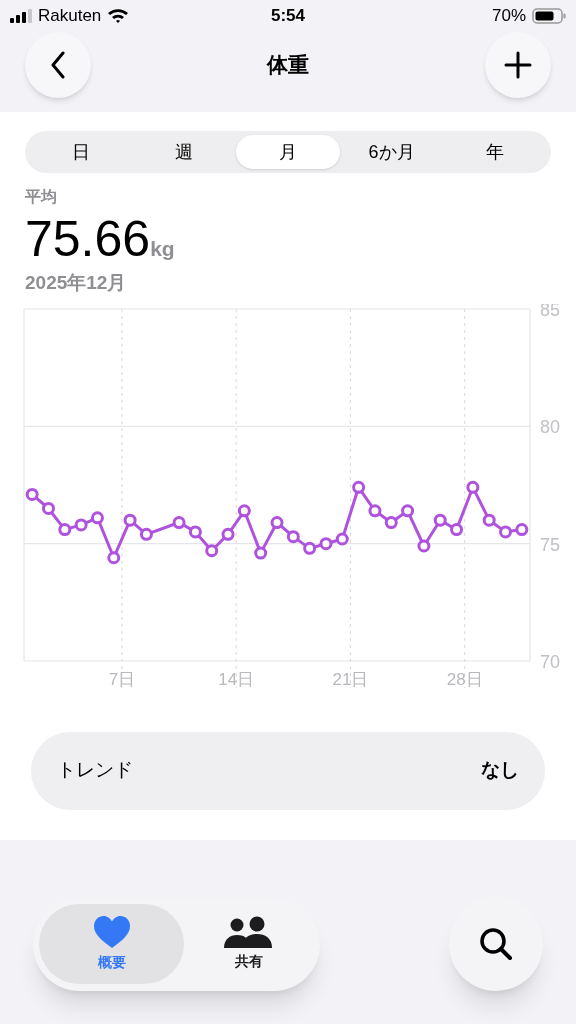 Image resolution: width=576 pixels, height=1024 pixels. Describe the element at coordinates (95, 770) in the screenshot. I see `trend-label: トレンド` at that location.